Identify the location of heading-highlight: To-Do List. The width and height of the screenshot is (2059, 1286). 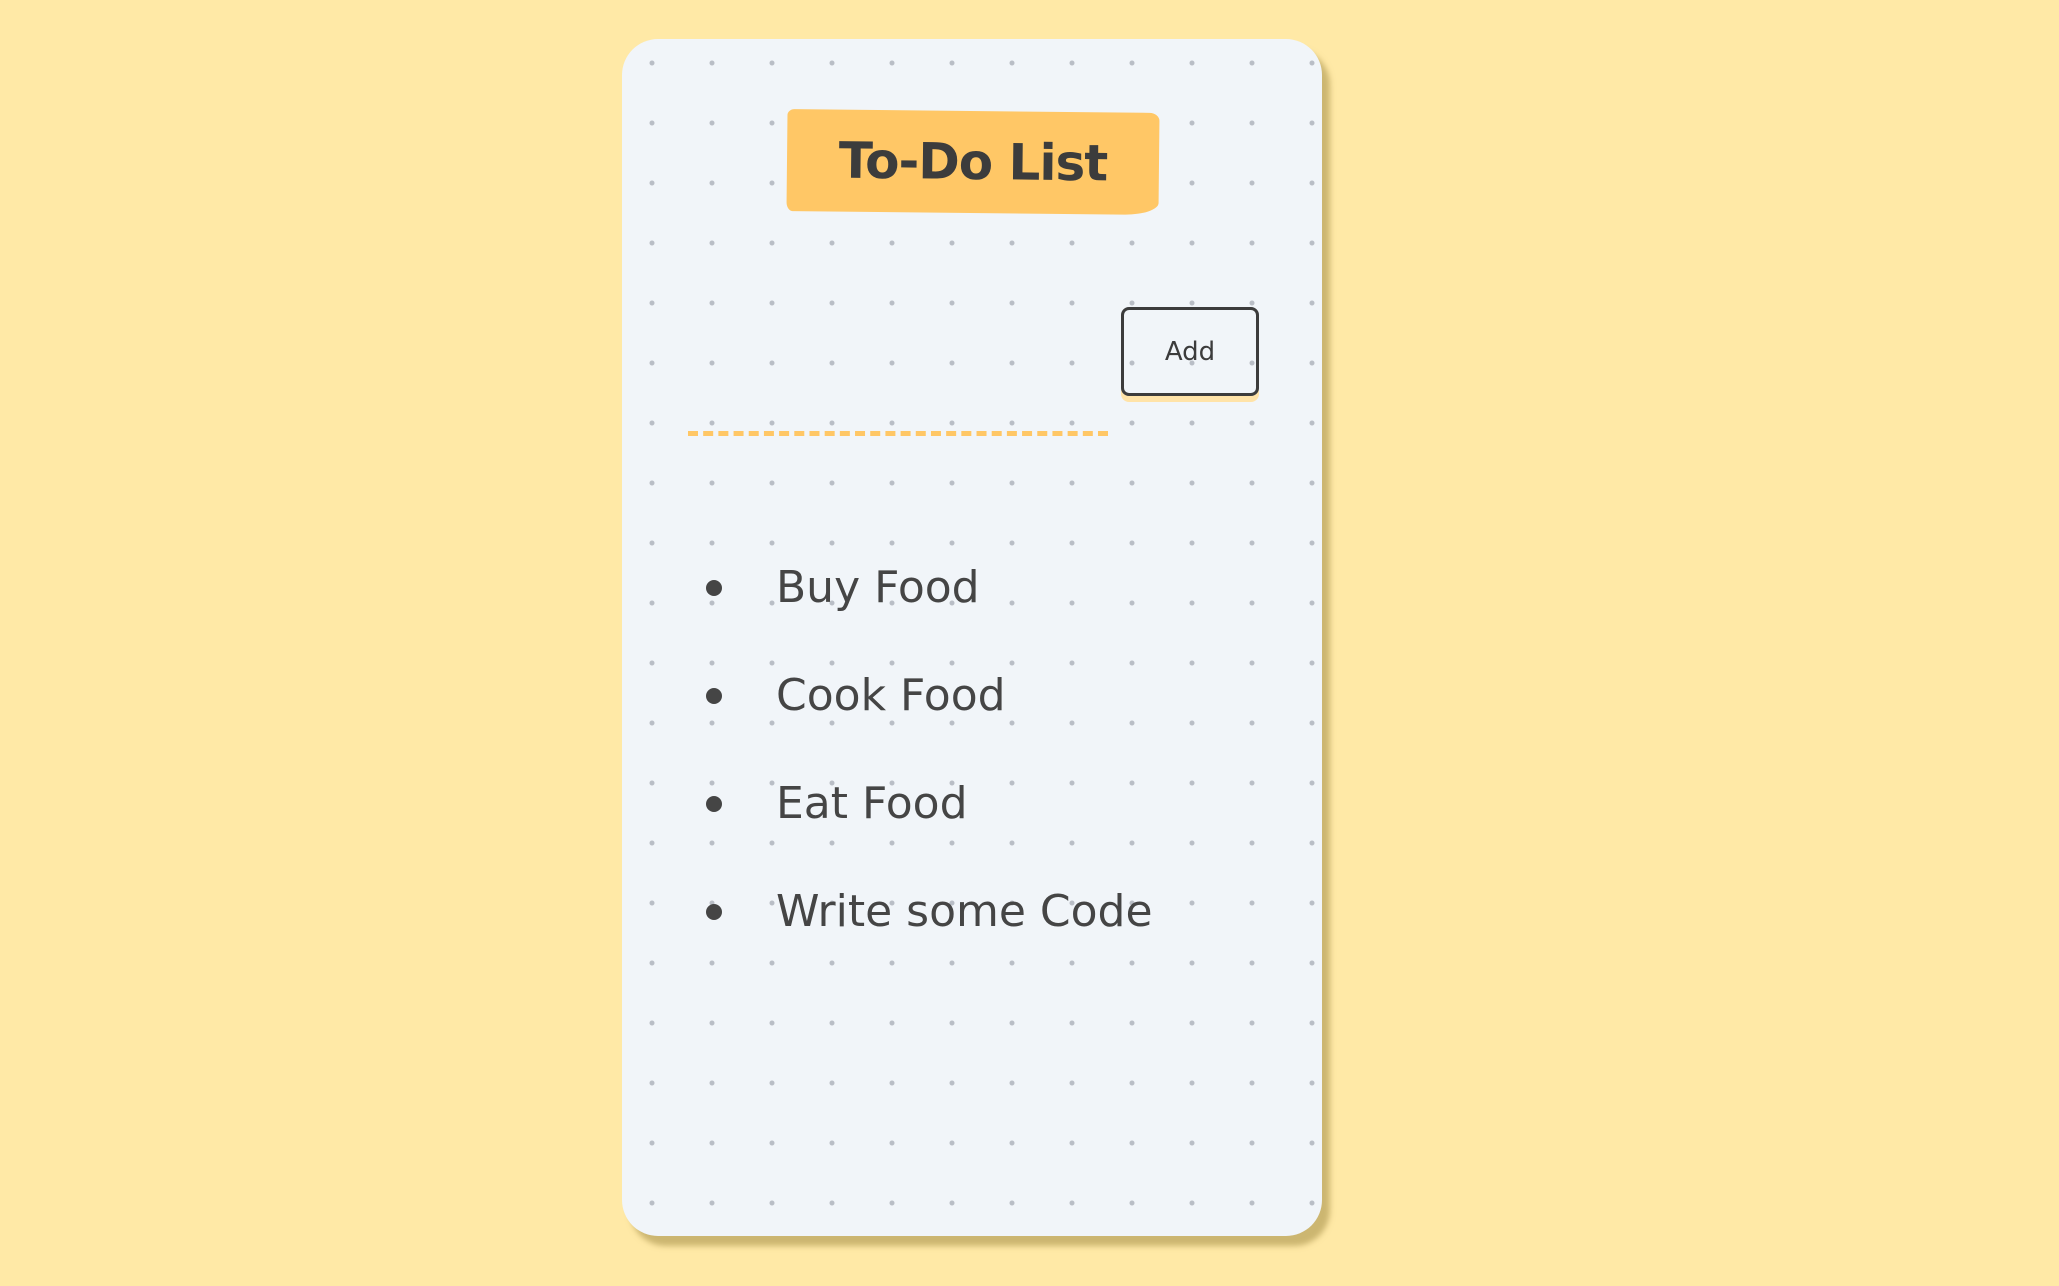
(973, 162).